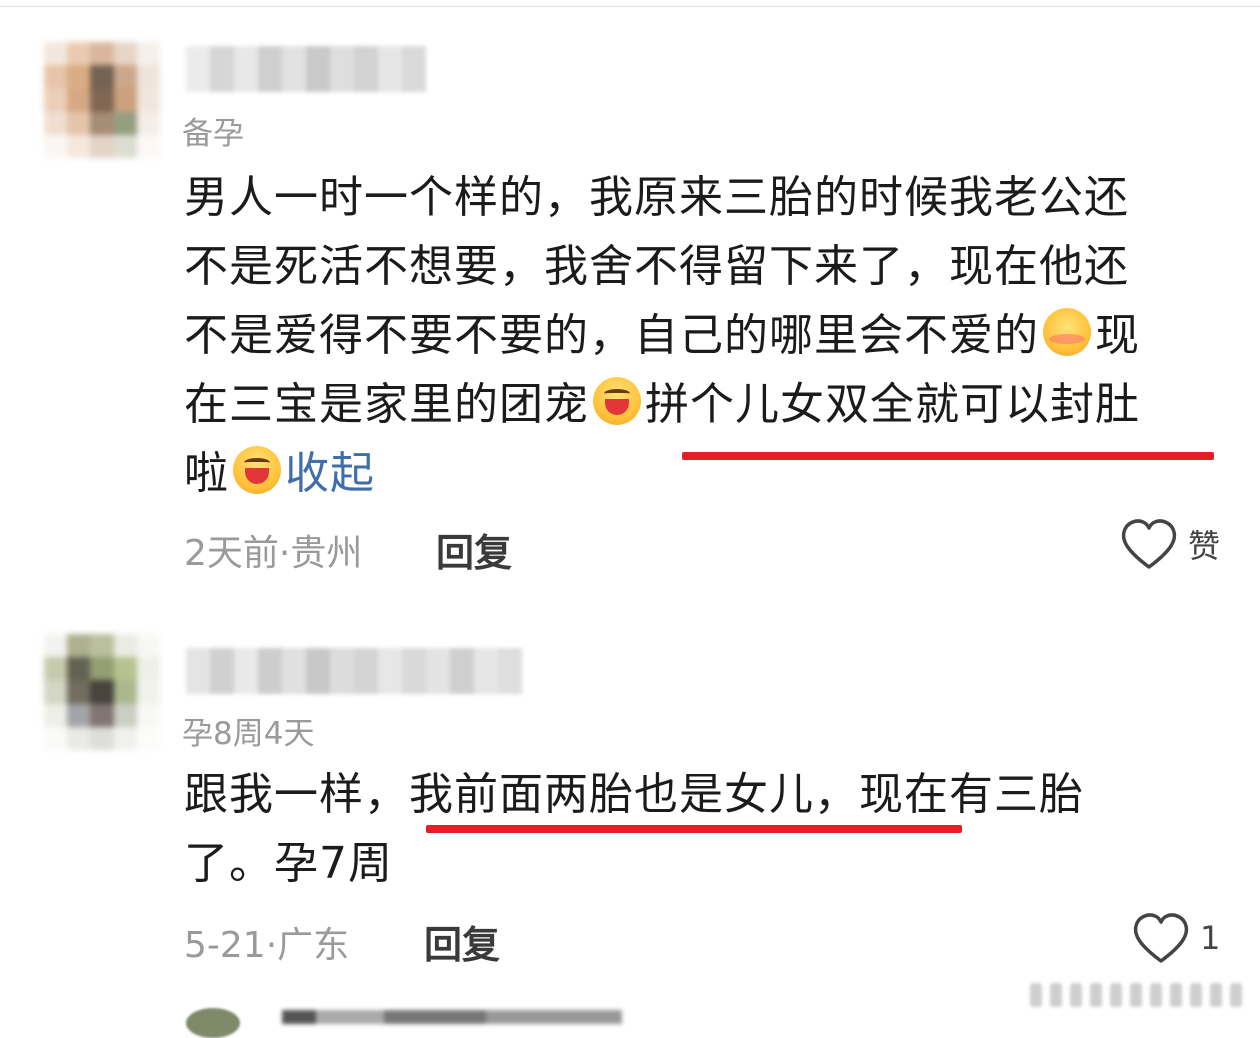 The width and height of the screenshot is (1260, 1038). I want to click on like-button: 赞, so click(1170, 544).